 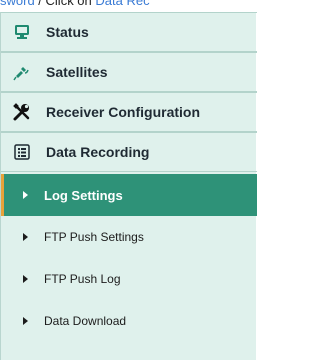 I want to click on satellite-icon, so click(x=22, y=72).